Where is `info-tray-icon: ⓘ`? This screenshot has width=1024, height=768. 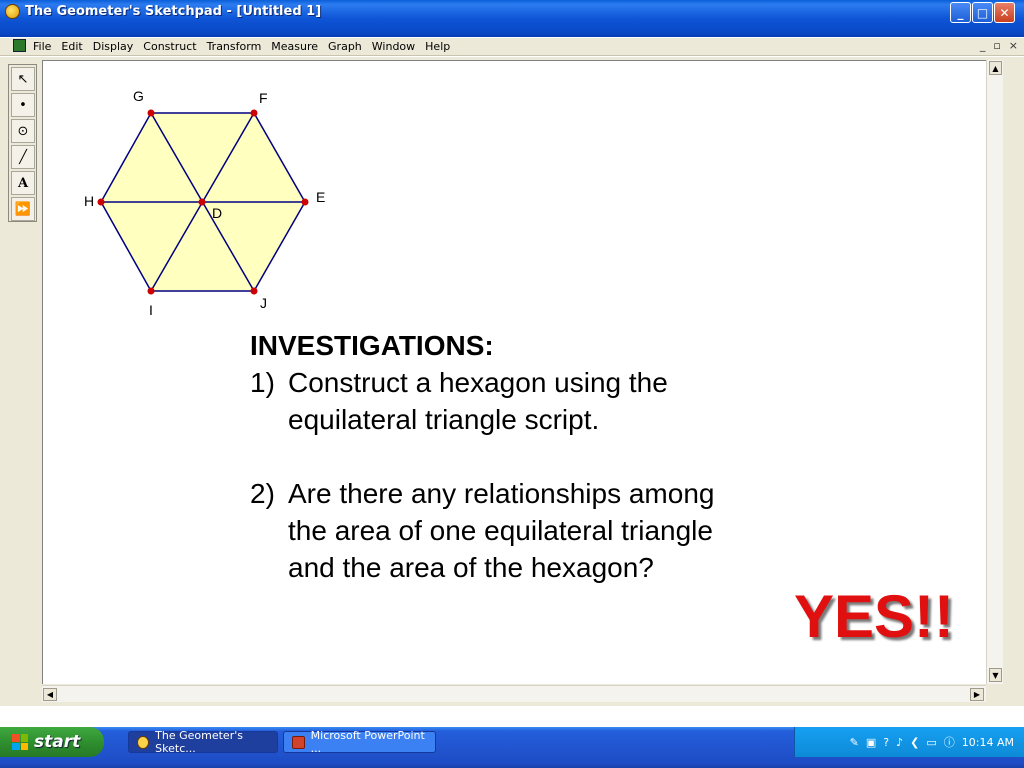
info-tray-icon: ⓘ is located at coordinates (949, 742).